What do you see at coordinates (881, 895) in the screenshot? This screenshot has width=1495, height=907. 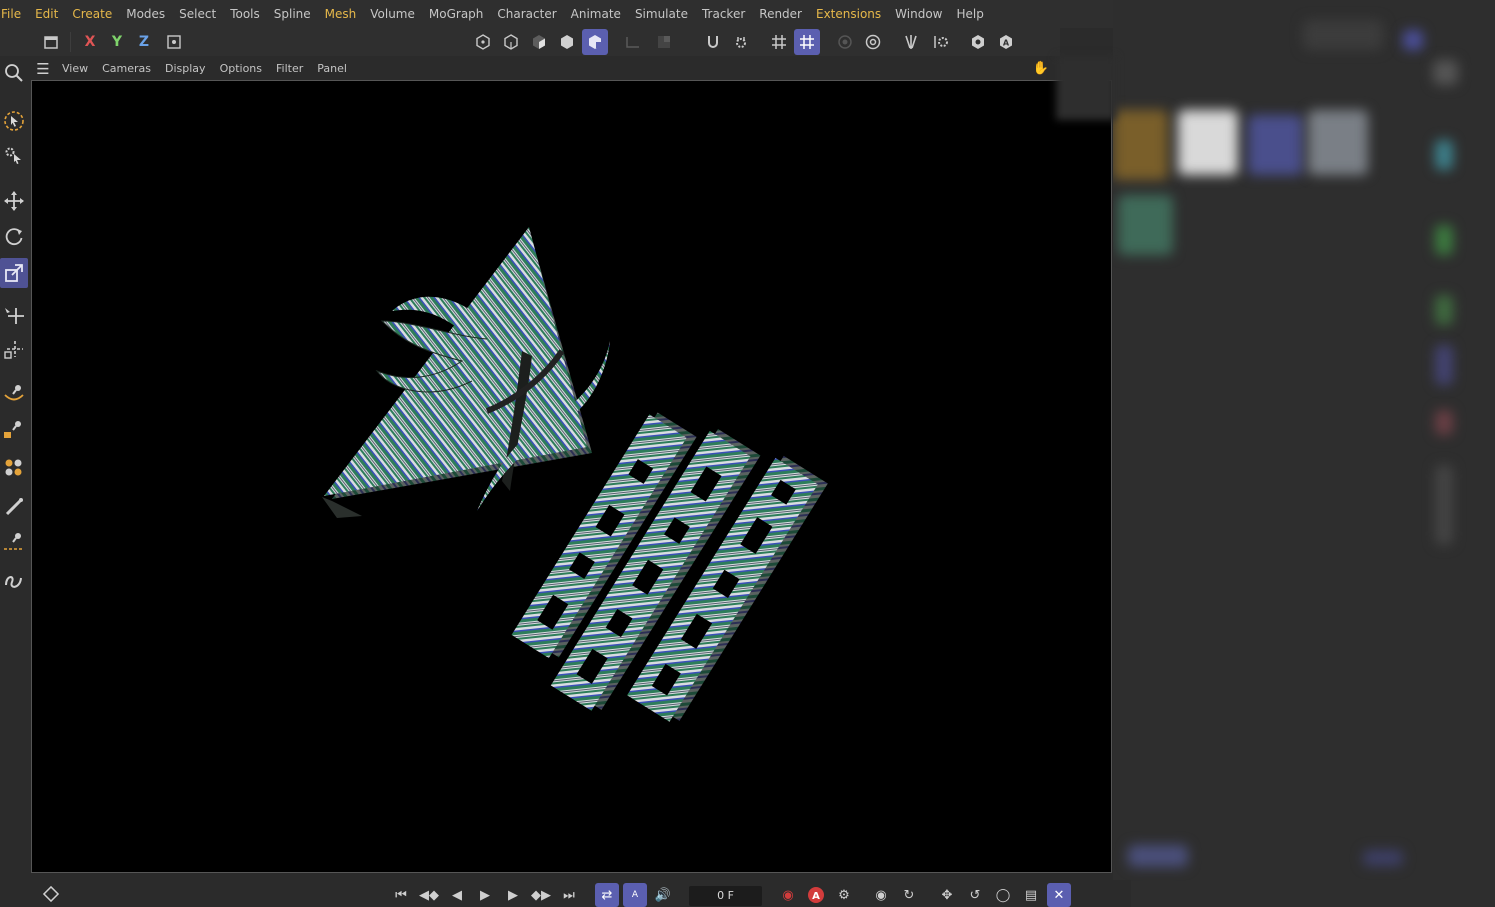 I see `key-position-icon: ◉` at bounding box center [881, 895].